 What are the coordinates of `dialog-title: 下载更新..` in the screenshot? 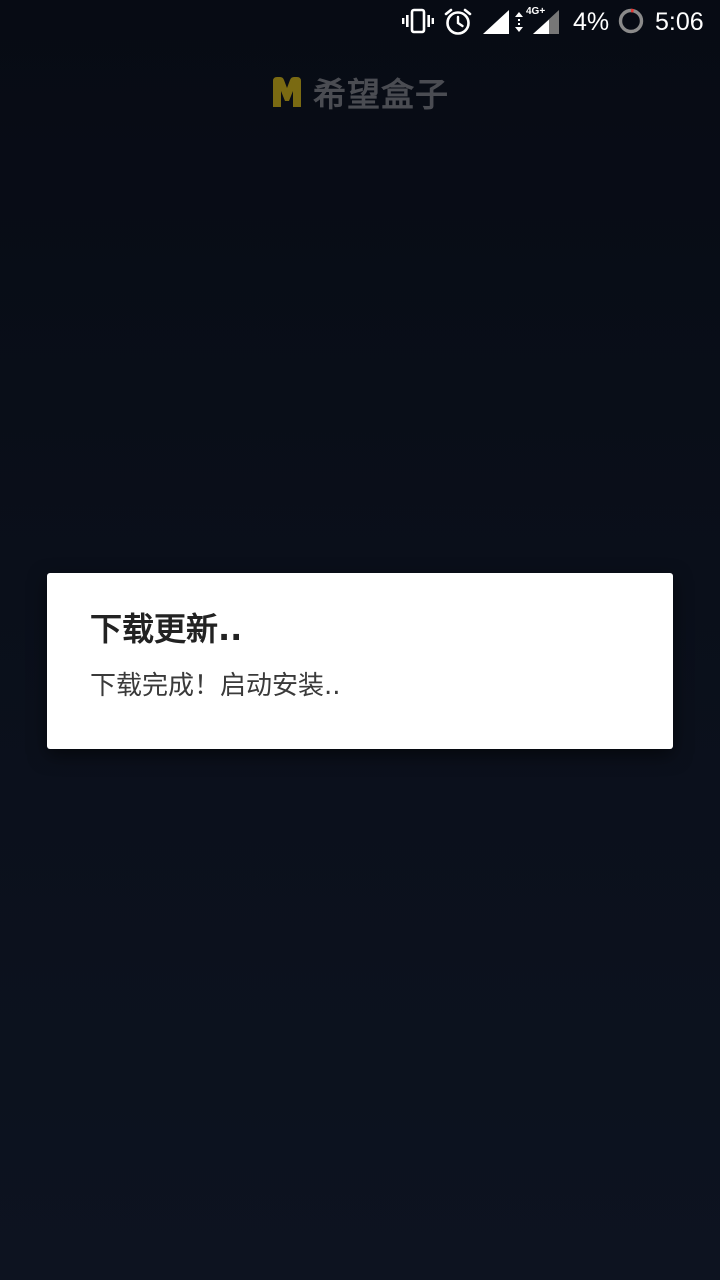 It's located at (166, 629).